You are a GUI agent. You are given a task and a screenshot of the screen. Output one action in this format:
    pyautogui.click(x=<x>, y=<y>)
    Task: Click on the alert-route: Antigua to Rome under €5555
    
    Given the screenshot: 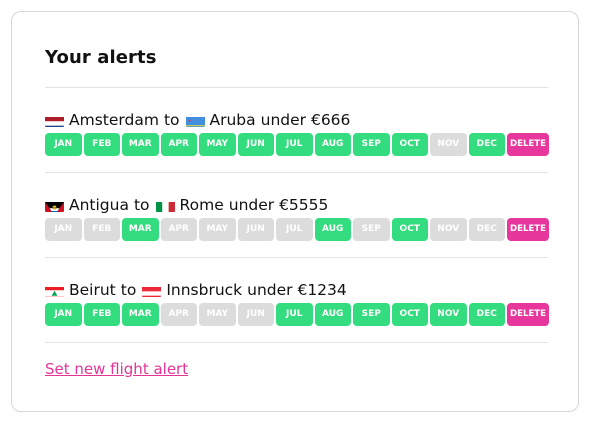 What is the action you would take?
    pyautogui.click(x=297, y=205)
    